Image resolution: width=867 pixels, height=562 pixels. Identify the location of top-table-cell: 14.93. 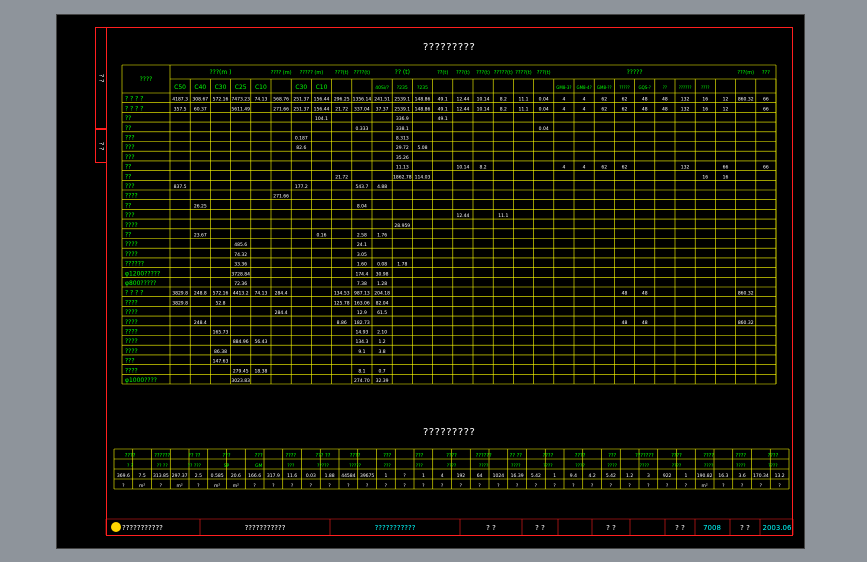
(361, 333).